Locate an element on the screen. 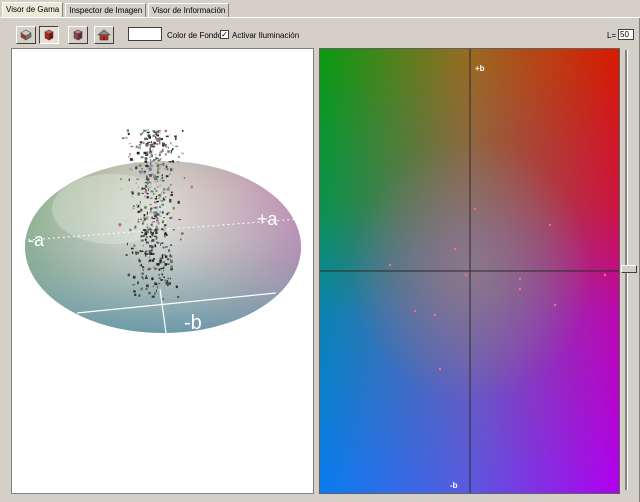 The width and height of the screenshot is (640, 502). color-point-2d is located at coordinates (520, 279).